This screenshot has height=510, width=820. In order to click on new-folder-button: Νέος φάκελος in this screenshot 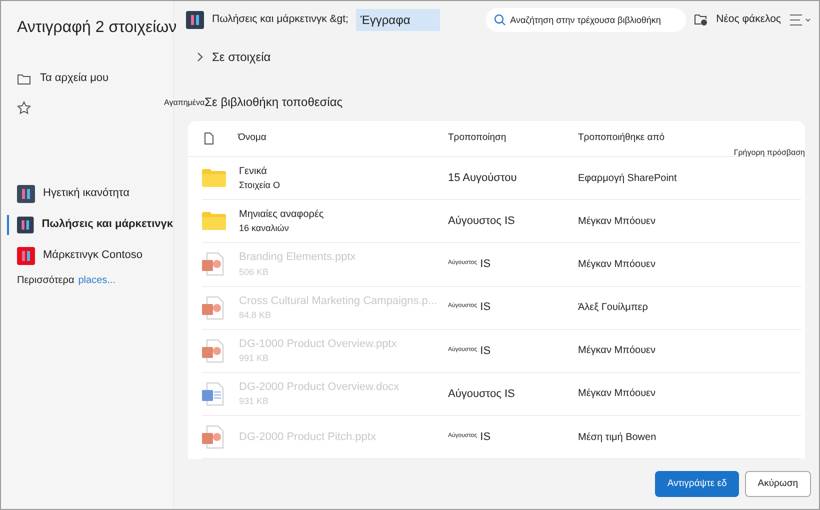, I will do `click(748, 20)`.